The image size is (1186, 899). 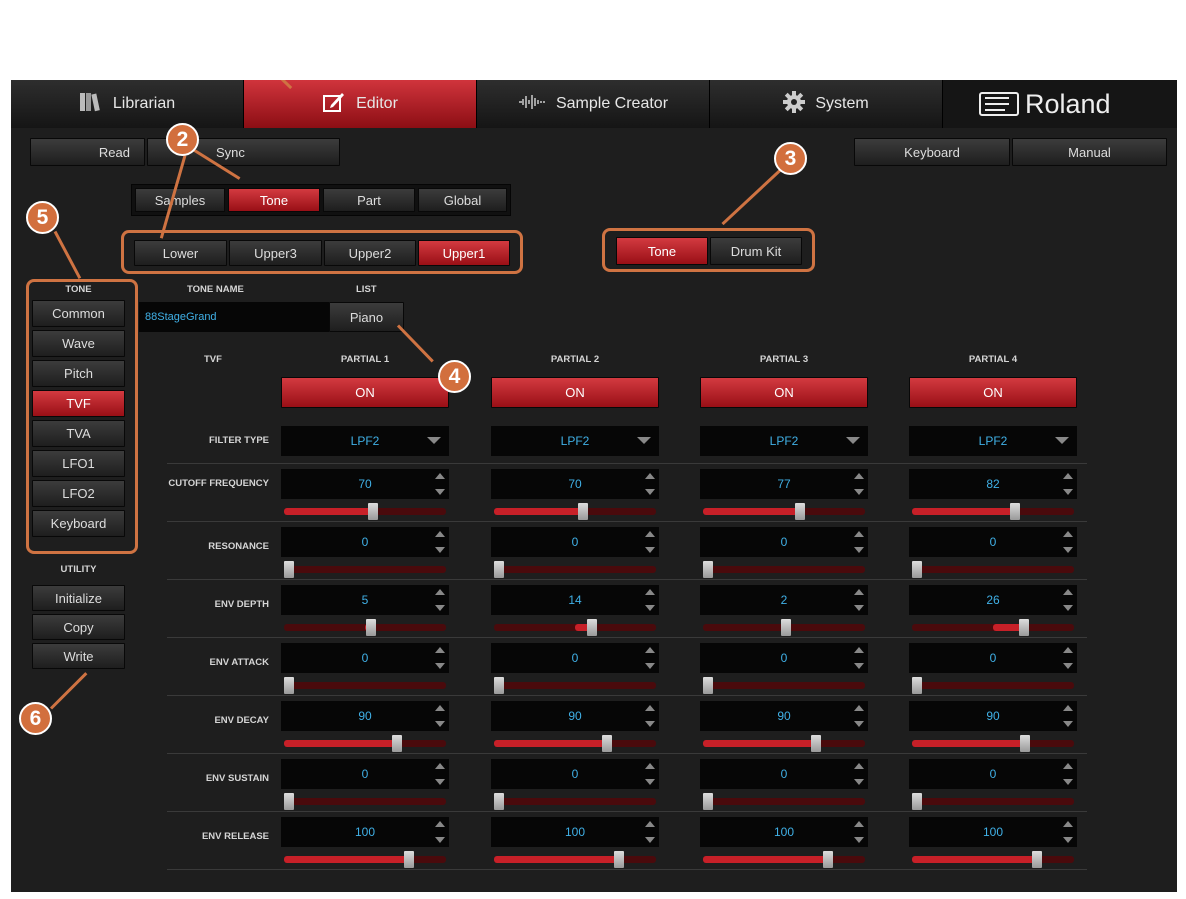 I want to click on nav-tab-editor: Editor, so click(x=360, y=104).